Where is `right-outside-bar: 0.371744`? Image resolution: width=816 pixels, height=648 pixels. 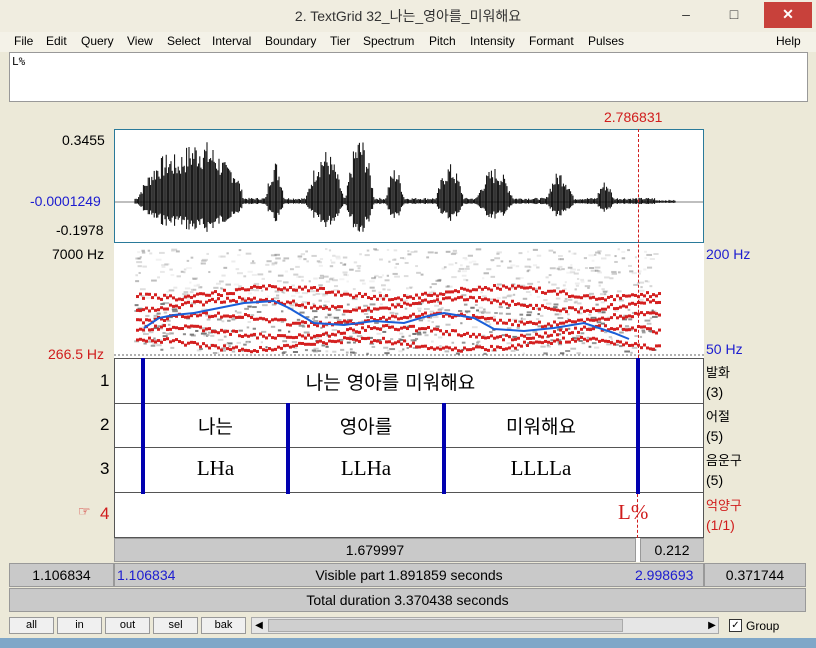 right-outside-bar: 0.371744 is located at coordinates (755, 575).